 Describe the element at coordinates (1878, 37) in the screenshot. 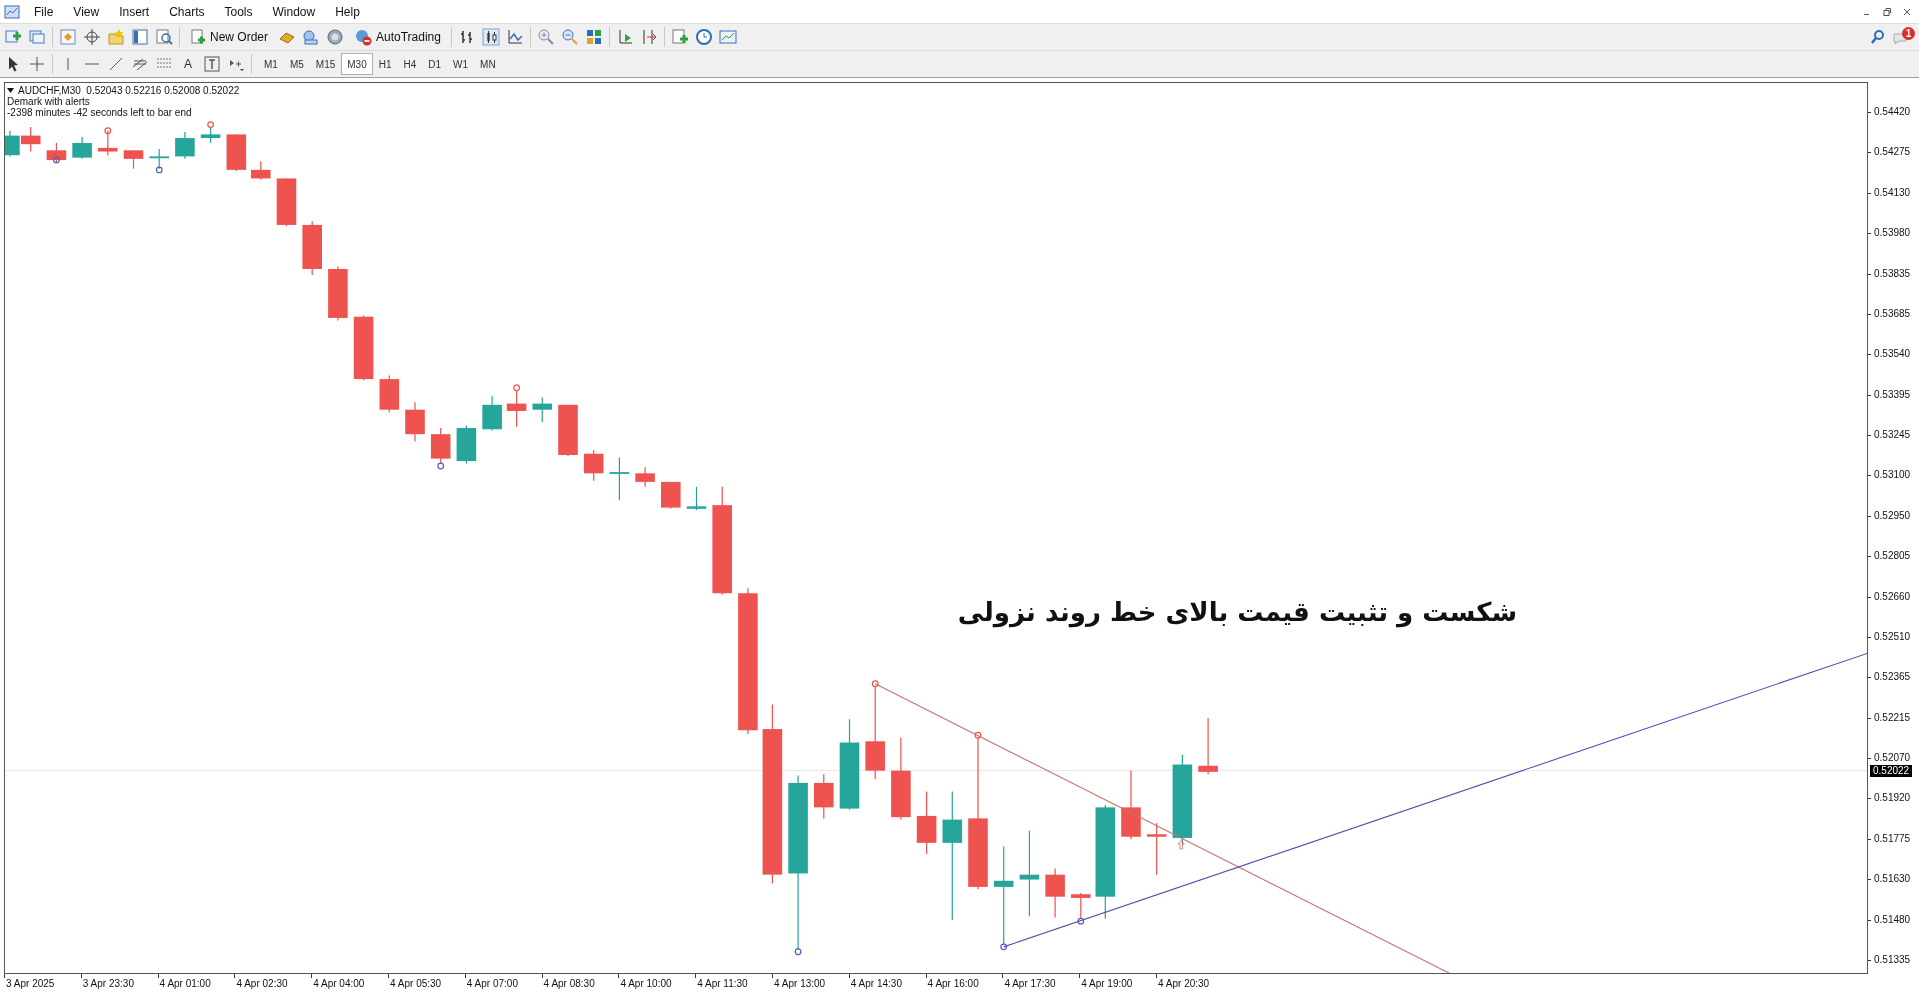

I see `search-icon` at that location.